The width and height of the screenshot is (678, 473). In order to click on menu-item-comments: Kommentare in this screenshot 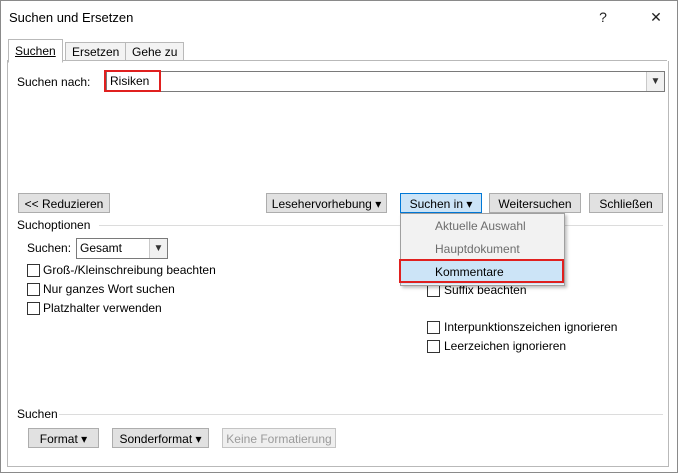, I will do `click(482, 272)`.